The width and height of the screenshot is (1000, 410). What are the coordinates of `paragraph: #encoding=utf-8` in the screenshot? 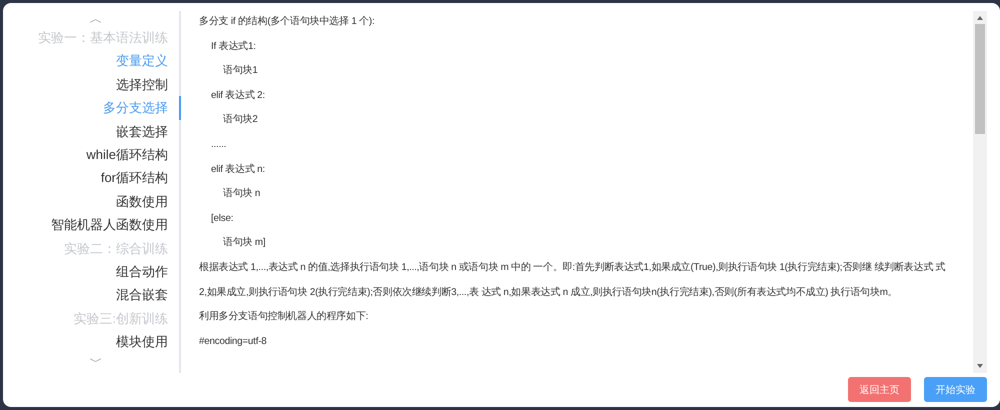 It's located at (233, 341).